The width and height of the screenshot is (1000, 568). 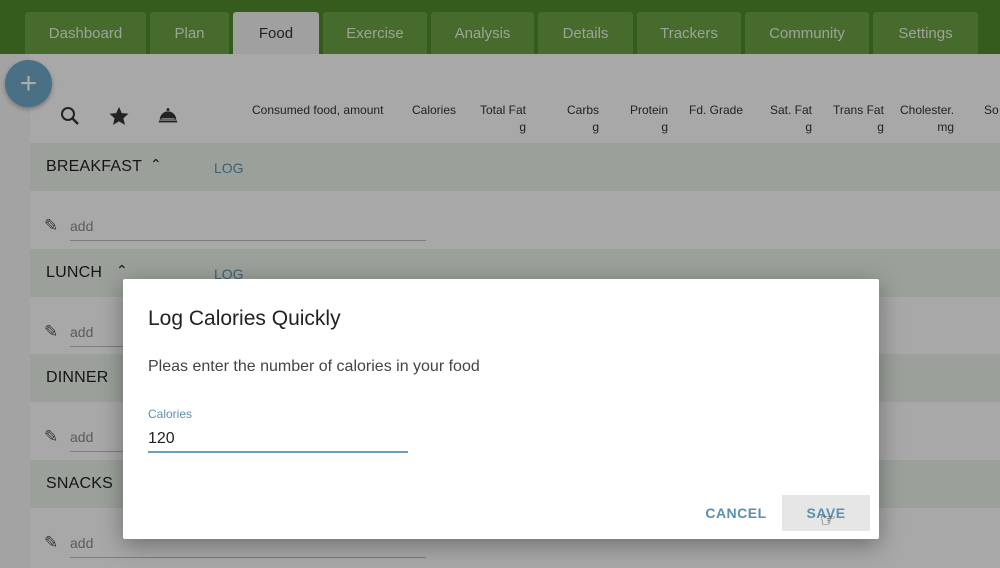 I want to click on hand-pointer-icon: ☞, so click(x=828, y=520).